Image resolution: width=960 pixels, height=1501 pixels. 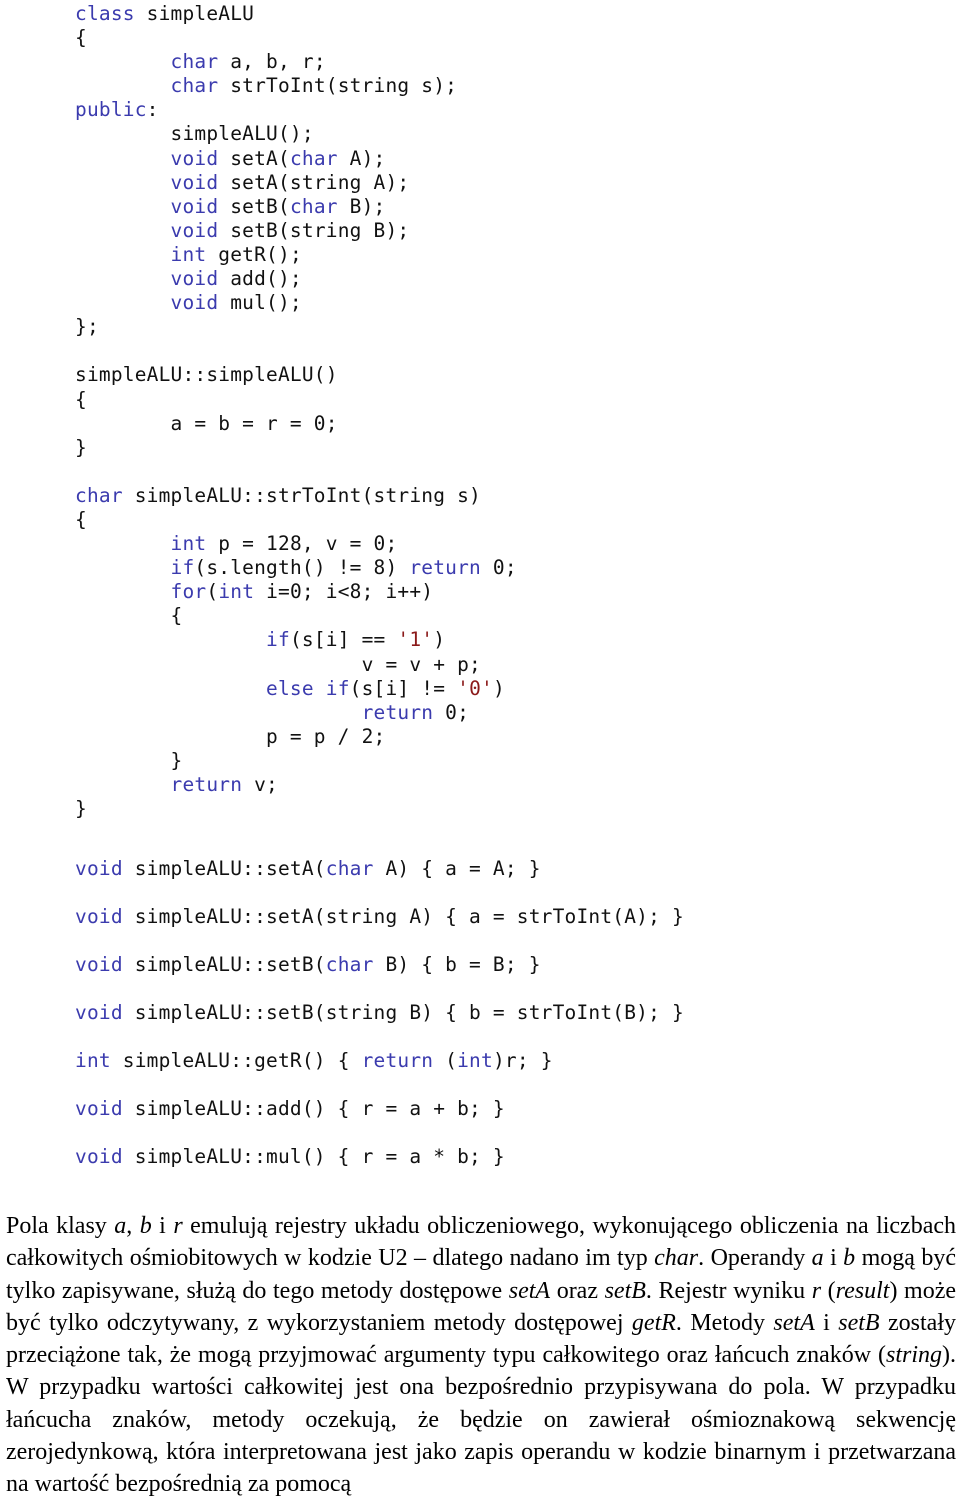 I want to click on code-line: void setB(char B);, so click(x=480, y=207).